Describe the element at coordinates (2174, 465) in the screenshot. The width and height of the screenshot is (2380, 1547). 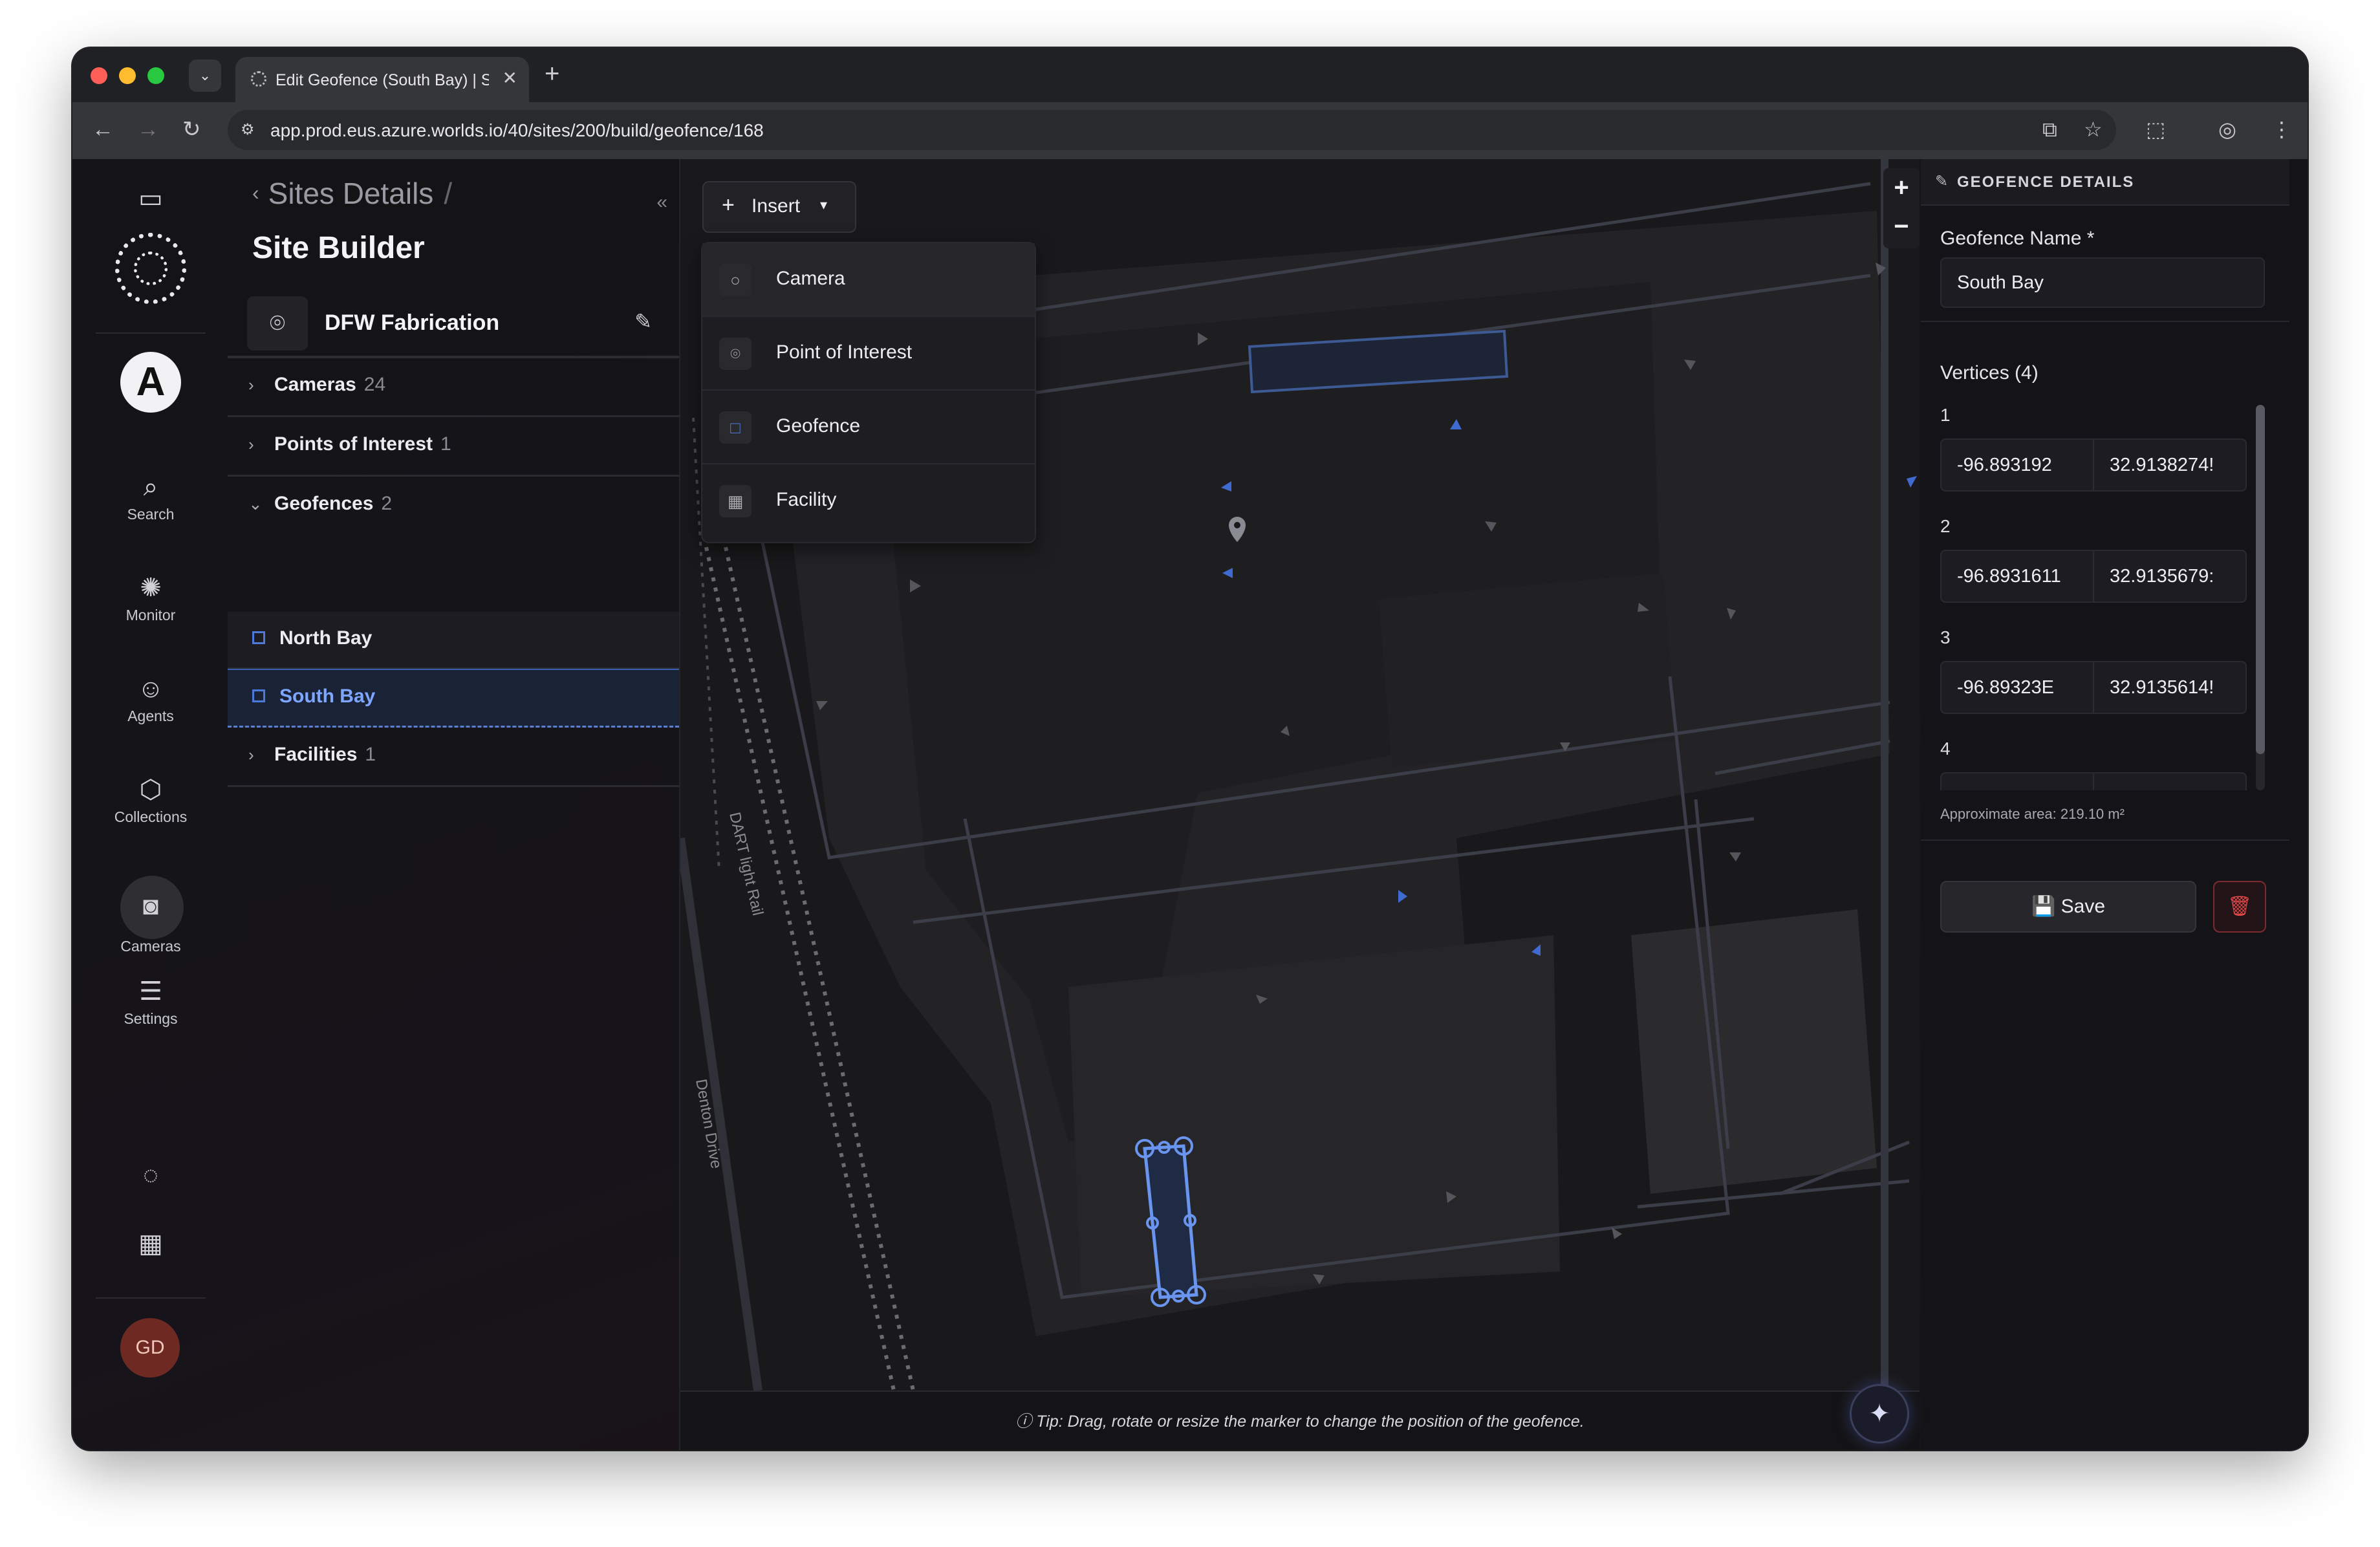
I see `vertex-1-latitude-input: 32.9138274!` at that location.